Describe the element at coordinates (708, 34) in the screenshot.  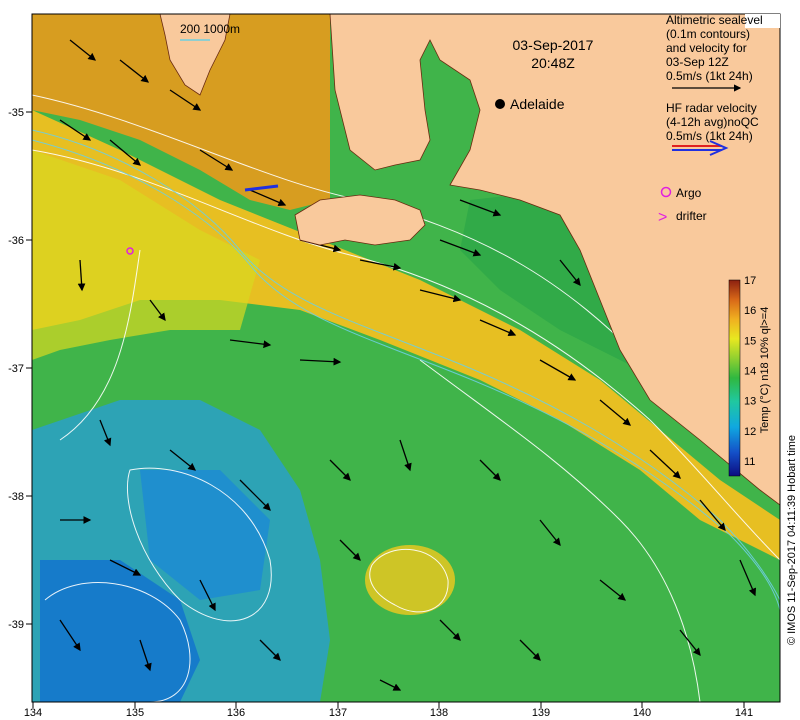
I see `altimetry-legend-line: (0.1m contours)` at that location.